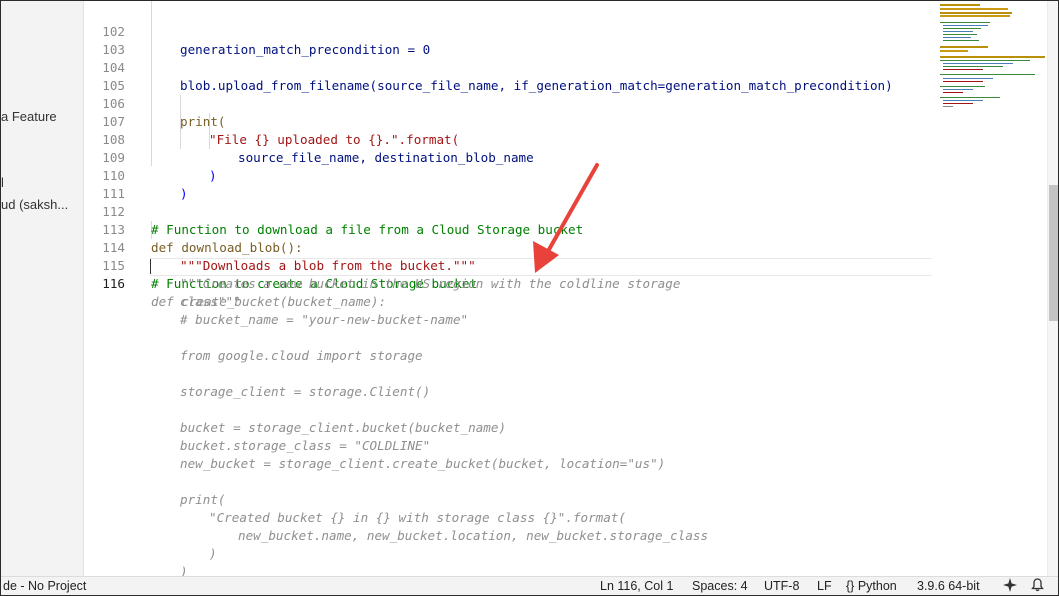 This screenshot has height=596, width=1059. Describe the element at coordinates (210, 301) in the screenshot. I see `suggestion-text: class"""` at that location.